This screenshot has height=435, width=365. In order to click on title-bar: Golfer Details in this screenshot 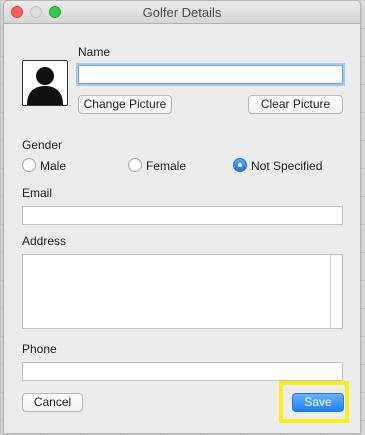, I will do `click(182, 12)`.